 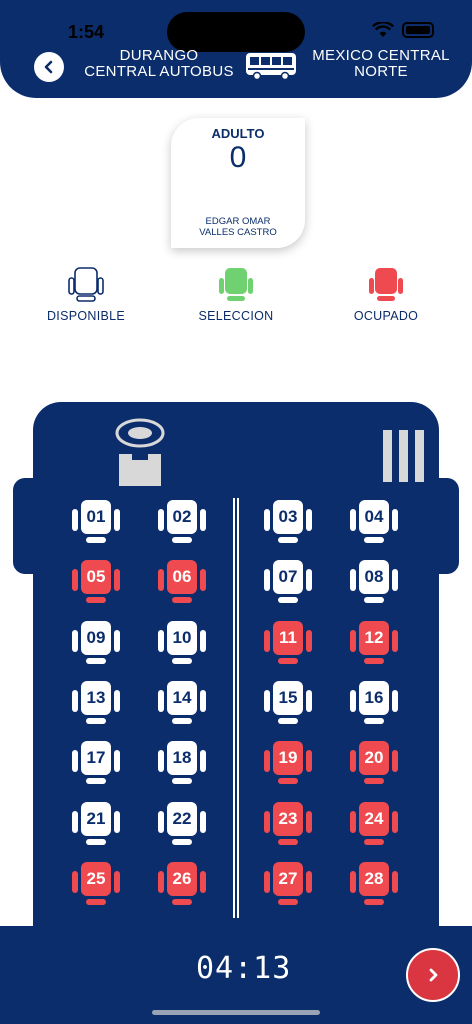 I want to click on bus-icon, so click(x=271, y=66).